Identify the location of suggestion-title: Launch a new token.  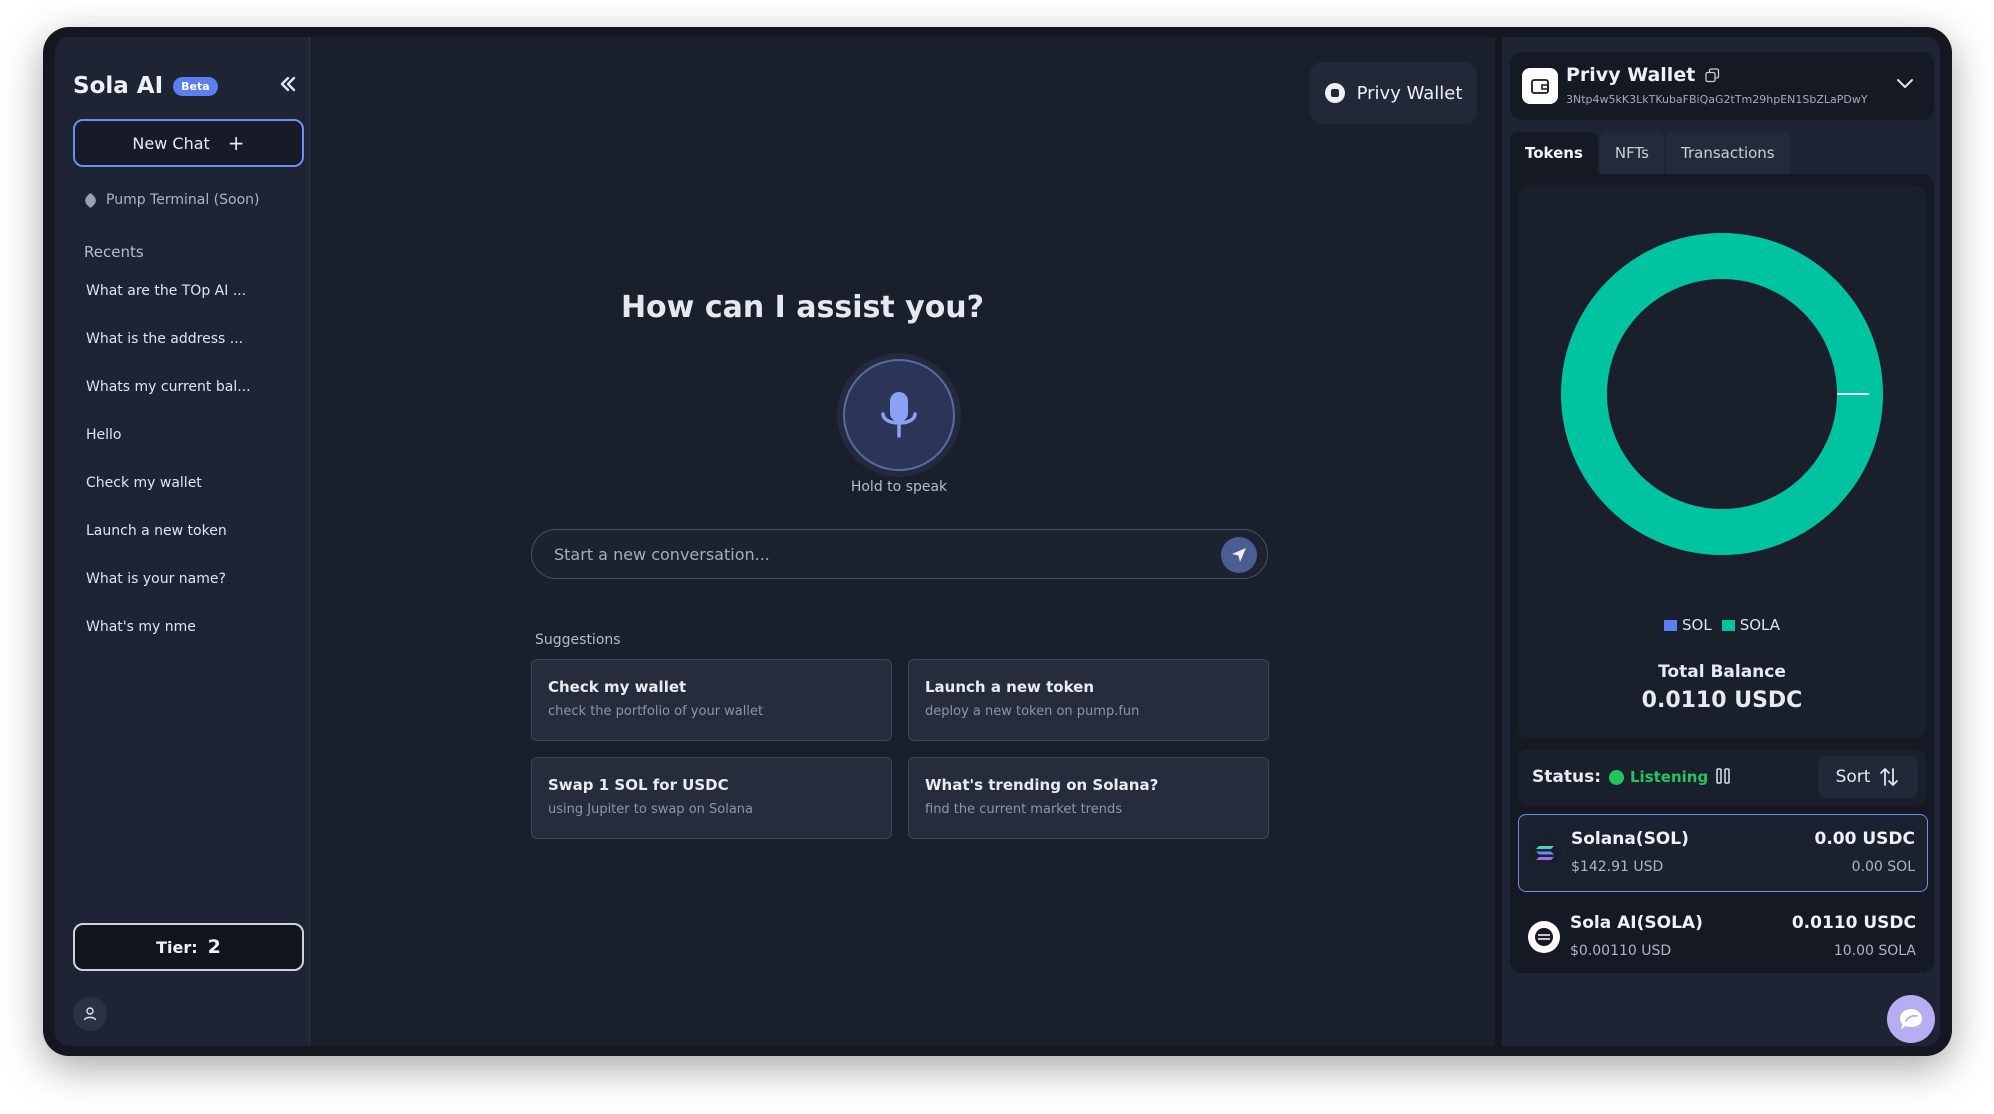
(1010, 687).